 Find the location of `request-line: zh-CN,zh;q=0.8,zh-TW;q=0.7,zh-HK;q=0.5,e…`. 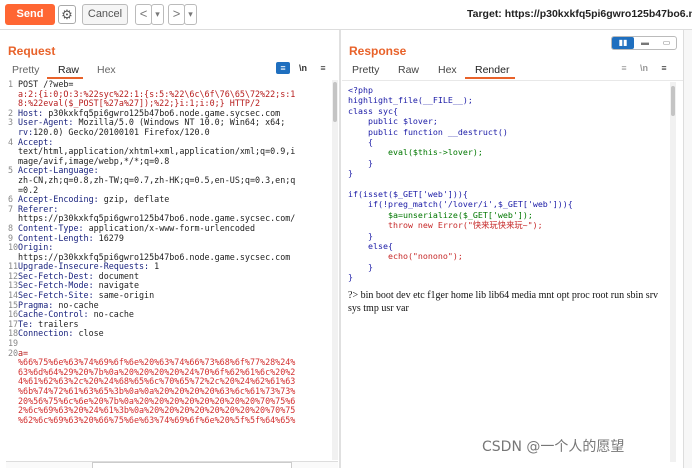

request-line: zh-CN,zh;q=0.8,zh-TW;q=0.7,zh-HK;q=0.5,e… is located at coordinates (170, 180).